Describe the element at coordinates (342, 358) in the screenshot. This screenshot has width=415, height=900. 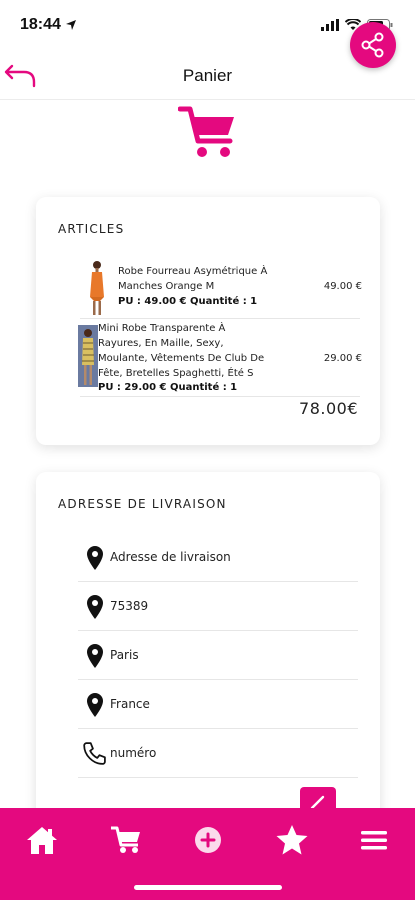
I see `article-price: 29.00 €` at that location.